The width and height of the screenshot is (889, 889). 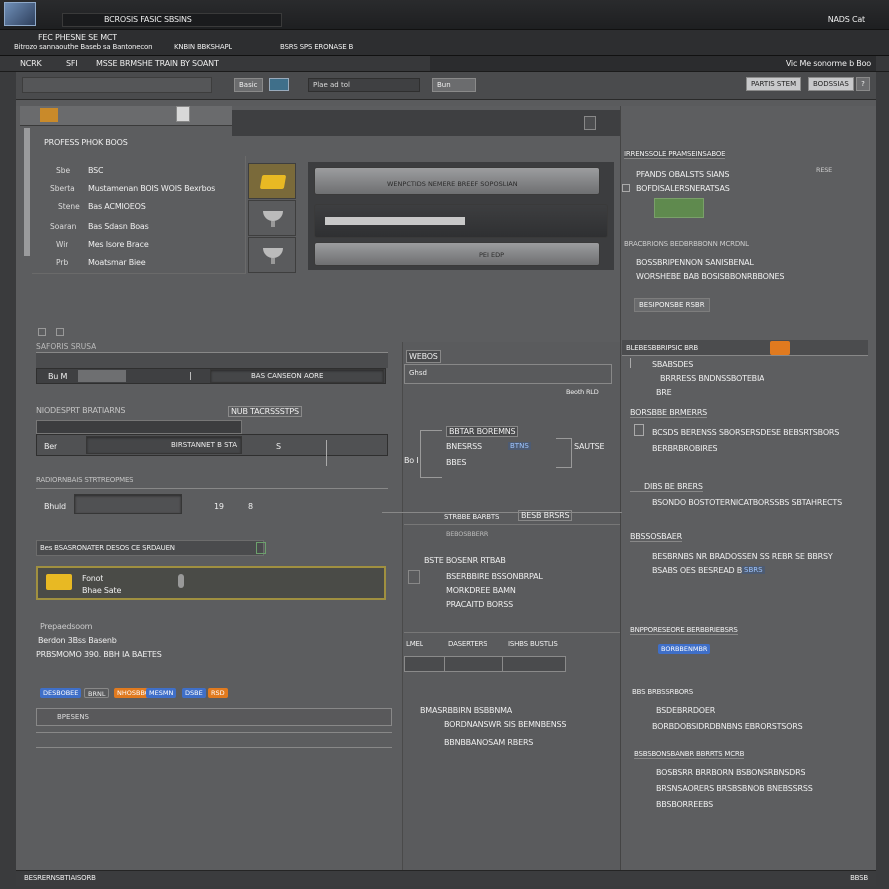 I want to click on window-title-right: NADS Cat, so click(x=846, y=19).